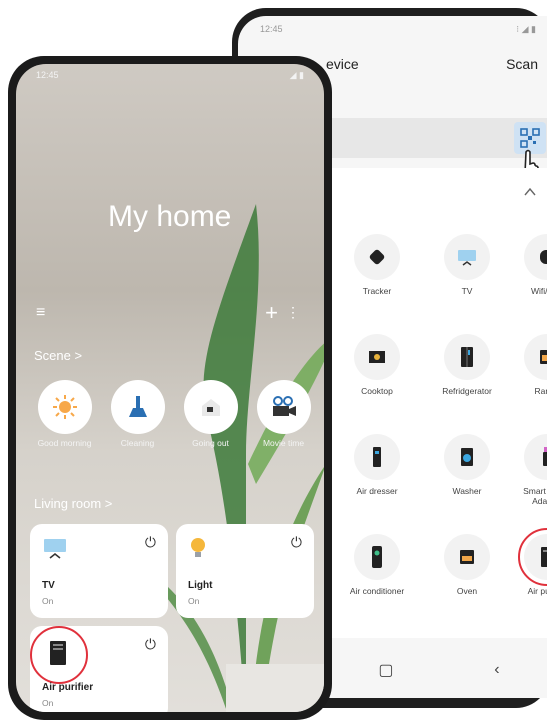 This screenshot has height=722, width=547. I want to click on device-card-air-purifier: ⏻ Air purifier On, so click(99, 669).